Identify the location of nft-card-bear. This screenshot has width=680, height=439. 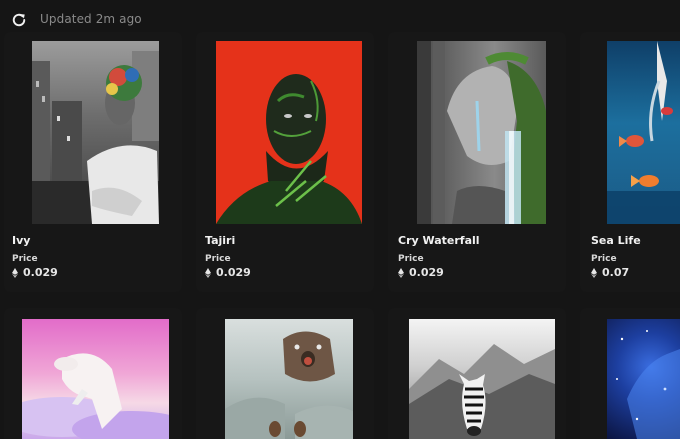
(285, 373).